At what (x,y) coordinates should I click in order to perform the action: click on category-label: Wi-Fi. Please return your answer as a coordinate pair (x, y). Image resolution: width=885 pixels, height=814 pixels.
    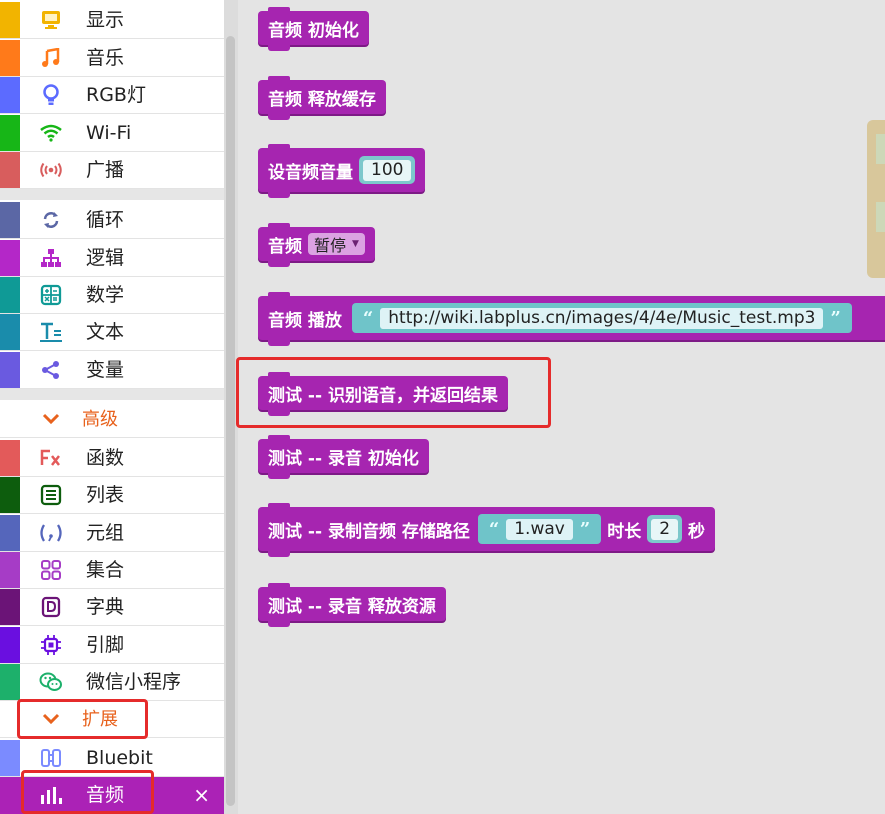
    Looking at the image, I should click on (109, 133).